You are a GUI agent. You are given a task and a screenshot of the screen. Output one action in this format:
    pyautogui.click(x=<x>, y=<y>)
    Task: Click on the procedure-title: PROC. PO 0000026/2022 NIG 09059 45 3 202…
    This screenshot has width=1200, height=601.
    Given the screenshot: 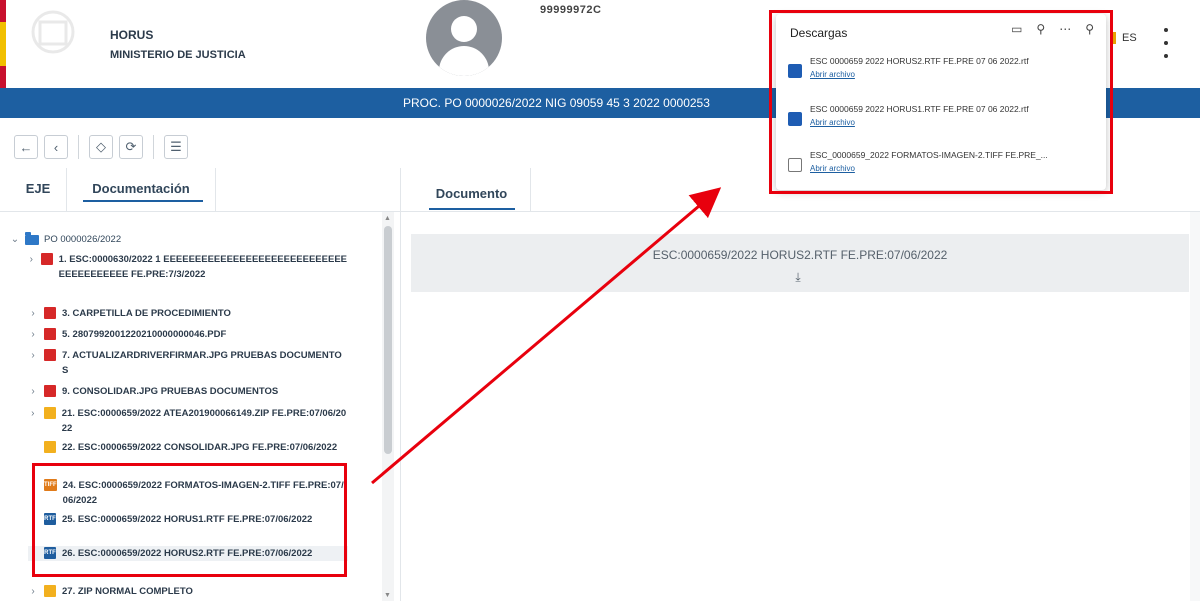 What is the action you would take?
    pyautogui.click(x=556, y=103)
    